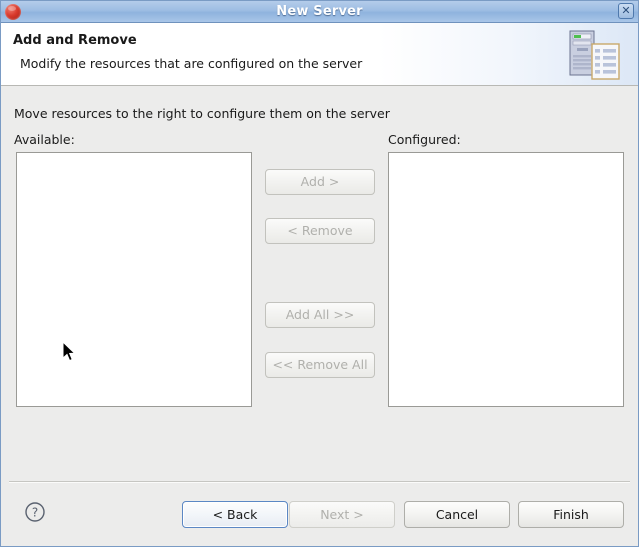 Image resolution: width=639 pixels, height=547 pixels. Describe the element at coordinates (594, 55) in the screenshot. I see `server-and-document-icon` at that location.